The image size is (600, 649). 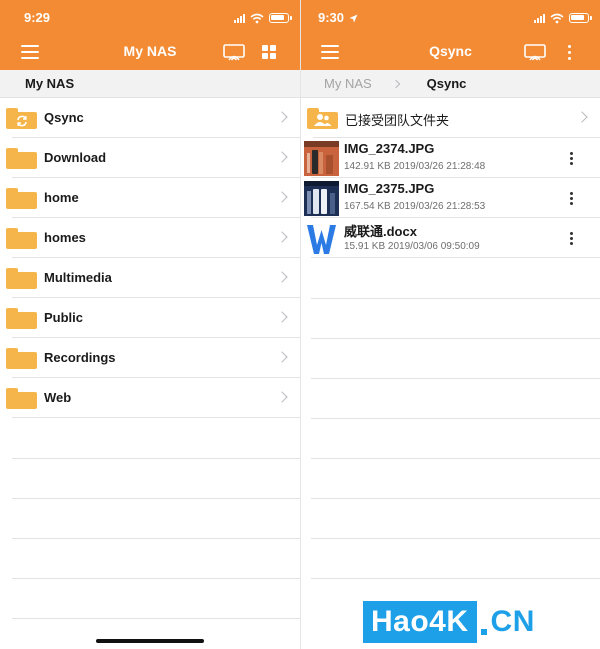 What do you see at coordinates (412, 246) in the screenshot?
I see `file-meta: 15.91 KB 2019/03/06 09:50:09` at bounding box center [412, 246].